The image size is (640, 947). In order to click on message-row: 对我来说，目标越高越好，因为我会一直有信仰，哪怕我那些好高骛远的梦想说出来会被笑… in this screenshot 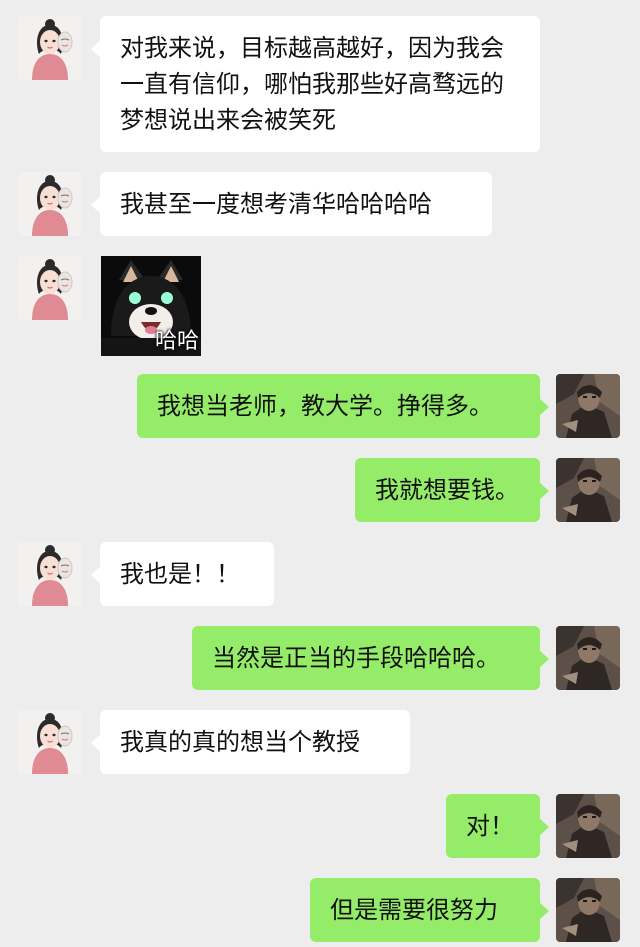, I will do `click(320, 86)`.